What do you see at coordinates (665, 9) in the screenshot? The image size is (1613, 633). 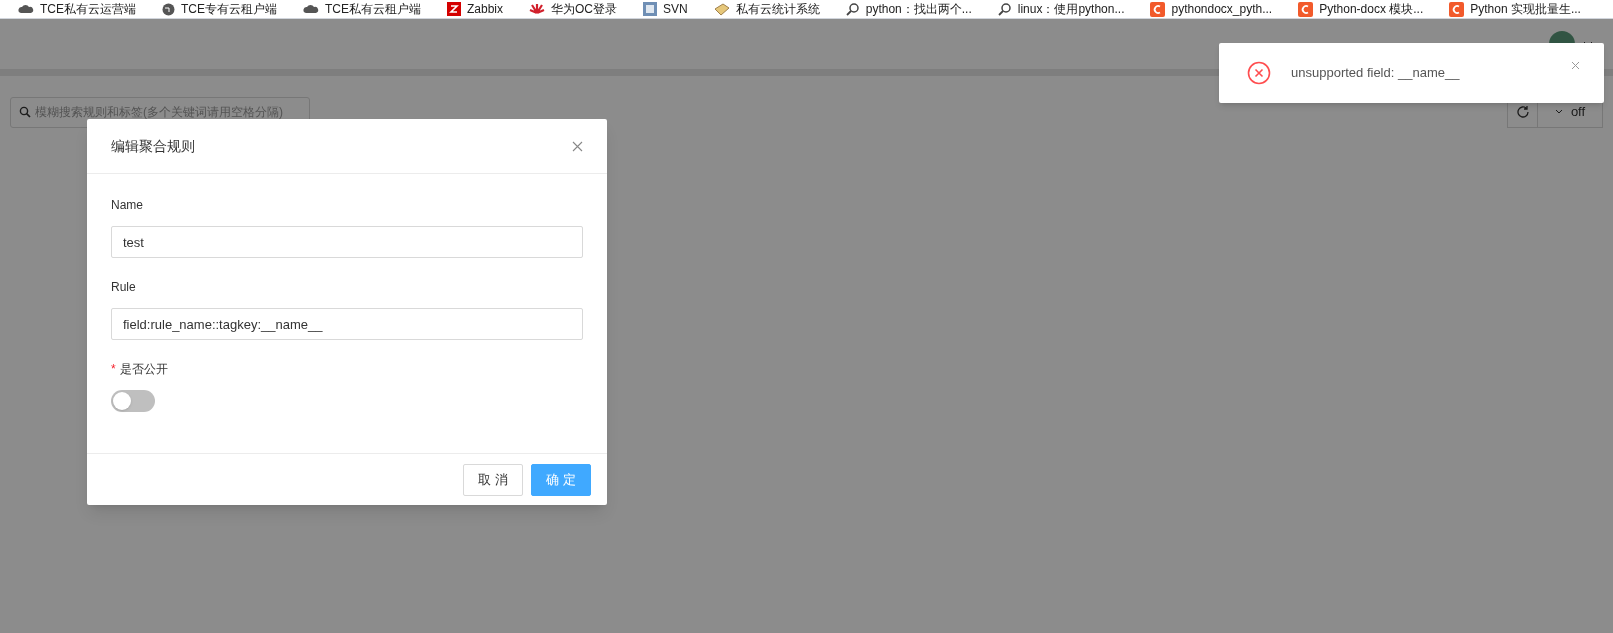 I see `bookmark: SVN` at bounding box center [665, 9].